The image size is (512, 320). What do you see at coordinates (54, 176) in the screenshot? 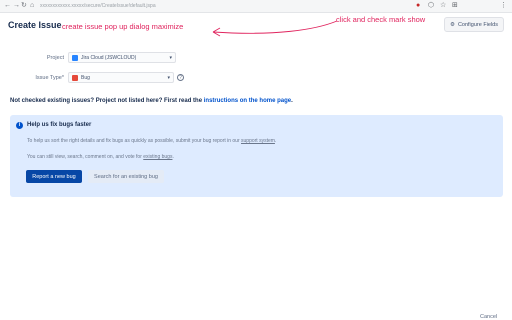
I see `report-new-bug-button: Report a new bug` at bounding box center [54, 176].